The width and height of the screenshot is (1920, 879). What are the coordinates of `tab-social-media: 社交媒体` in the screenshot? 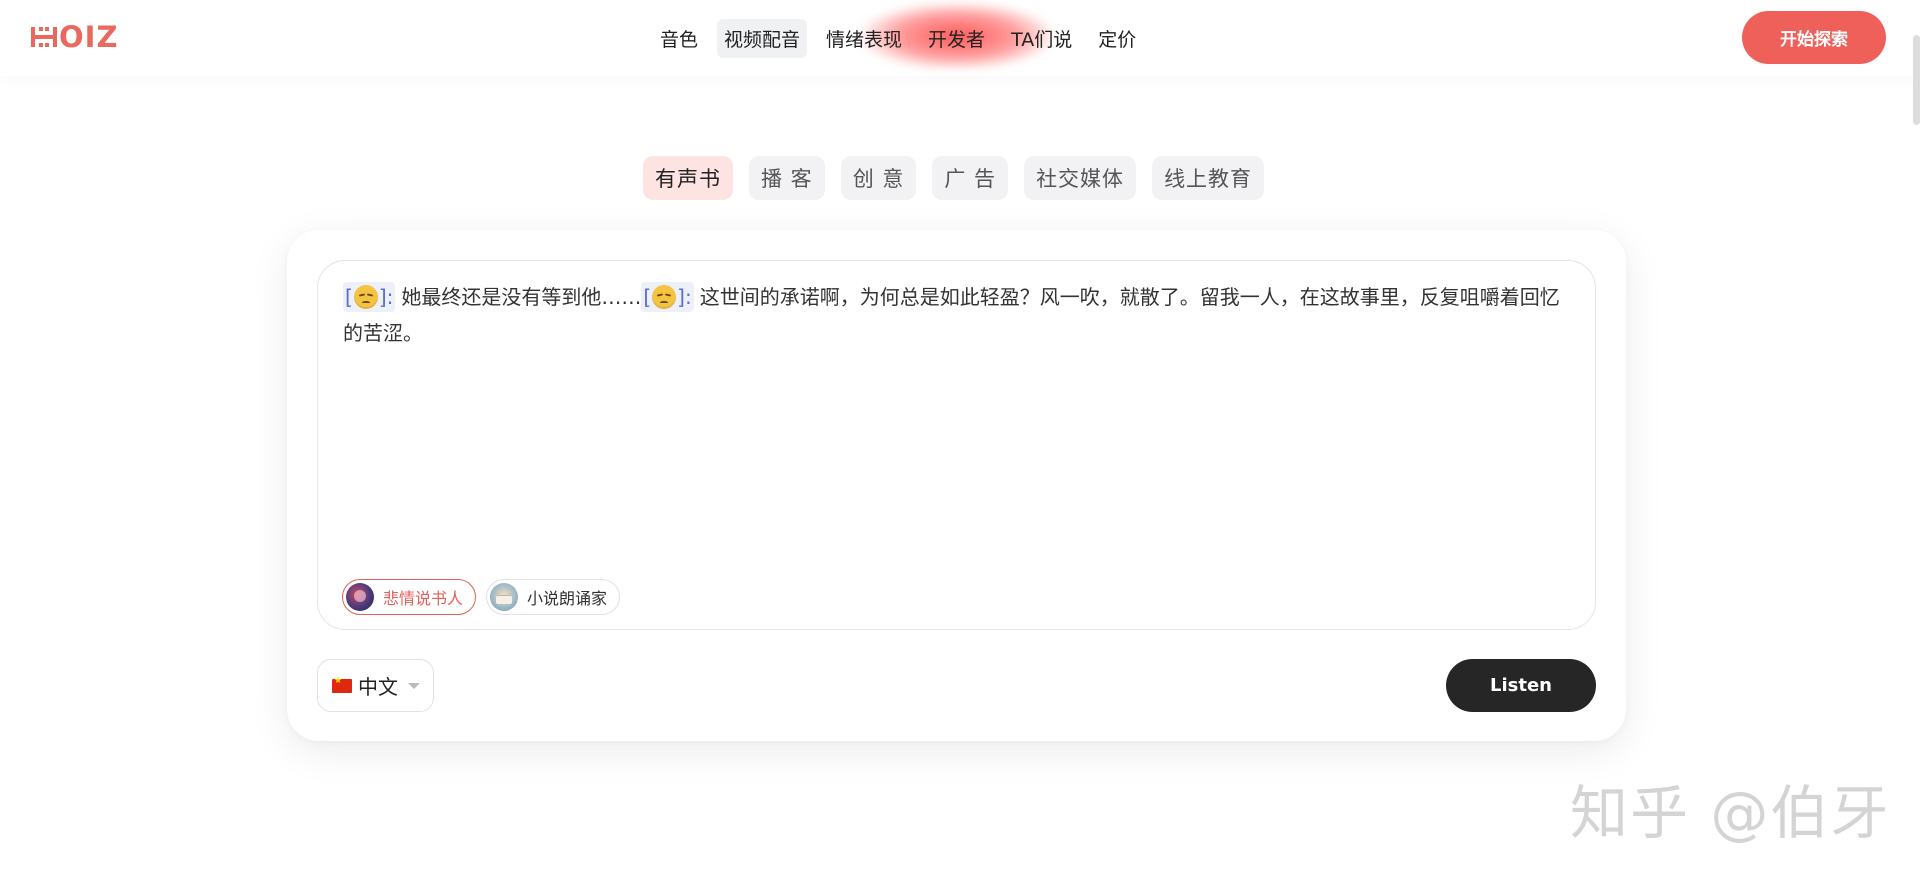 It's located at (1080, 178).